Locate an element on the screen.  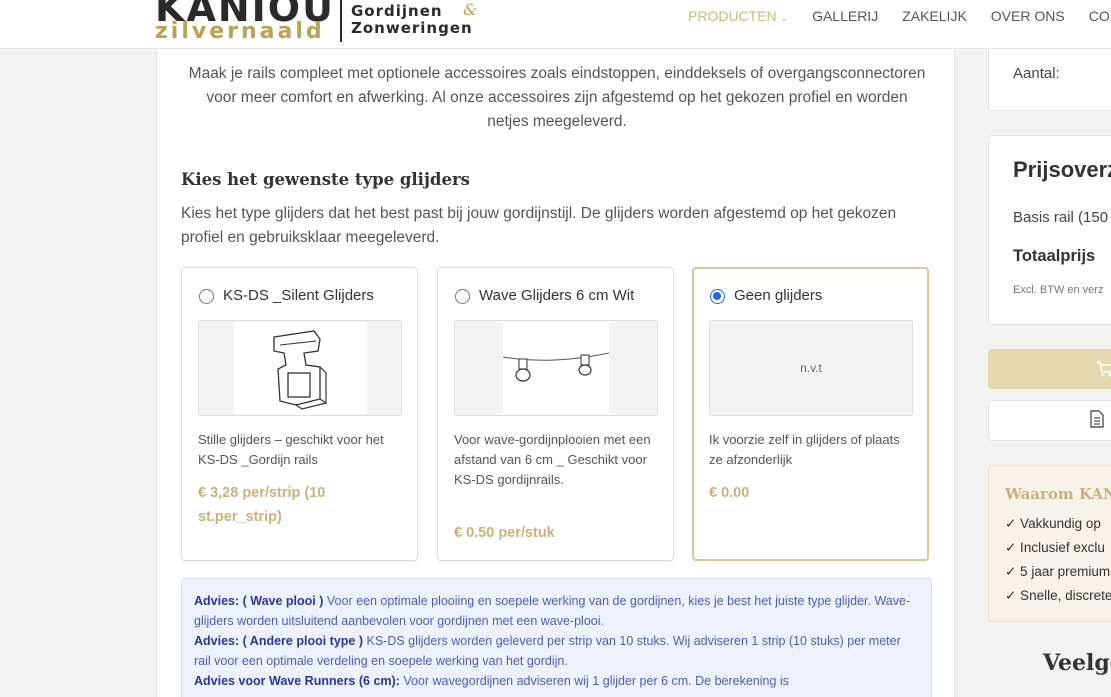
add-to-cart-button is located at coordinates (1049, 369).